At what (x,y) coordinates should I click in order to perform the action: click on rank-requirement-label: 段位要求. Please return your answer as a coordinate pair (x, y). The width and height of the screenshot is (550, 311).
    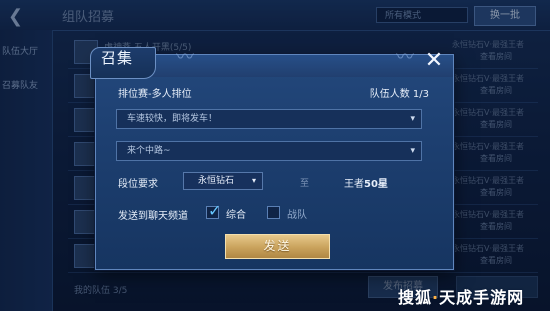
    Looking at the image, I should click on (138, 184).